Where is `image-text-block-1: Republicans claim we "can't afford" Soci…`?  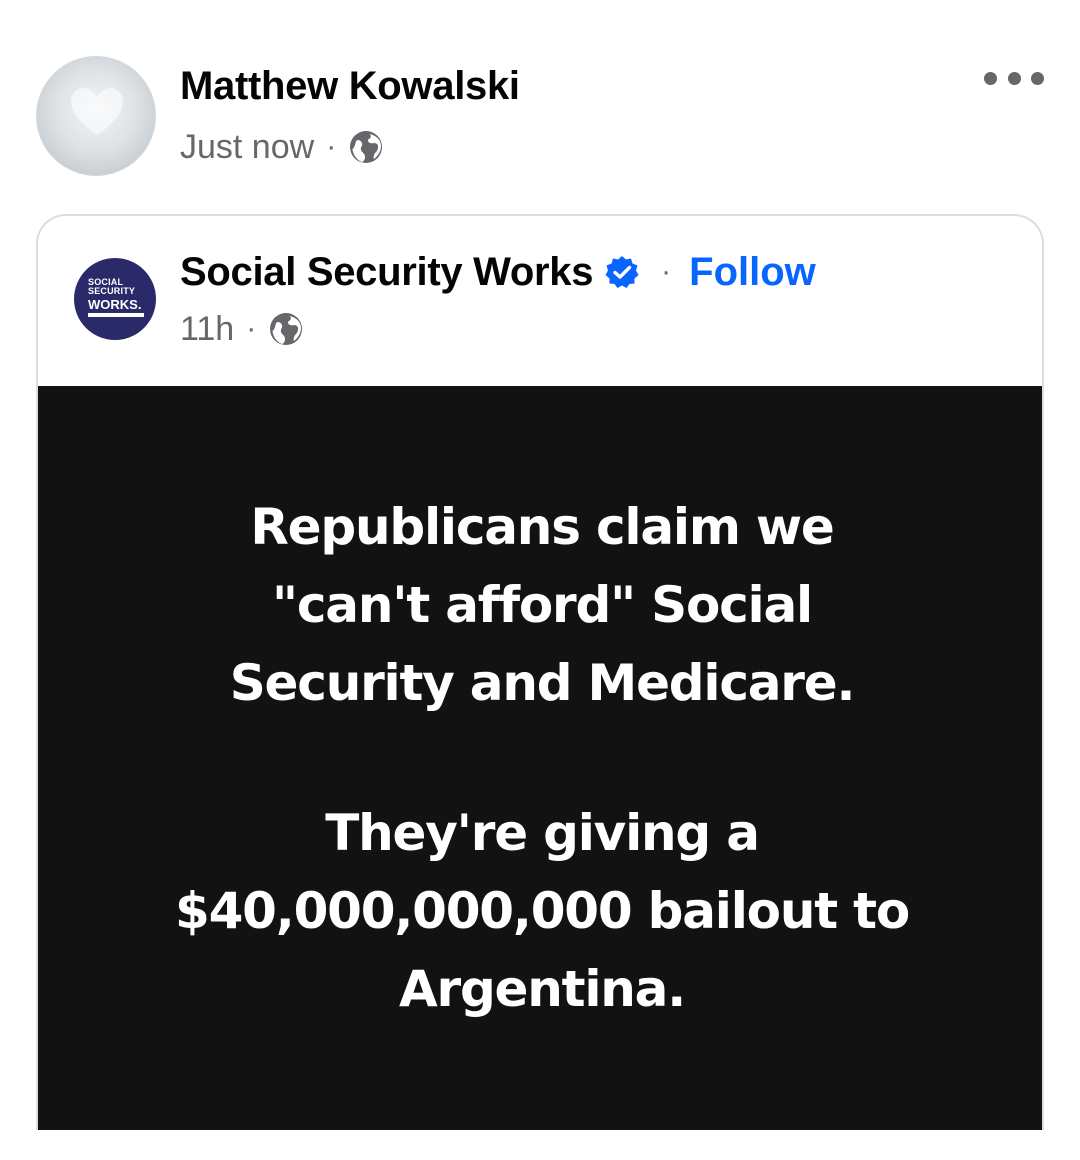 image-text-block-1: Republicans claim we "can't afford" Soci… is located at coordinates (542, 605).